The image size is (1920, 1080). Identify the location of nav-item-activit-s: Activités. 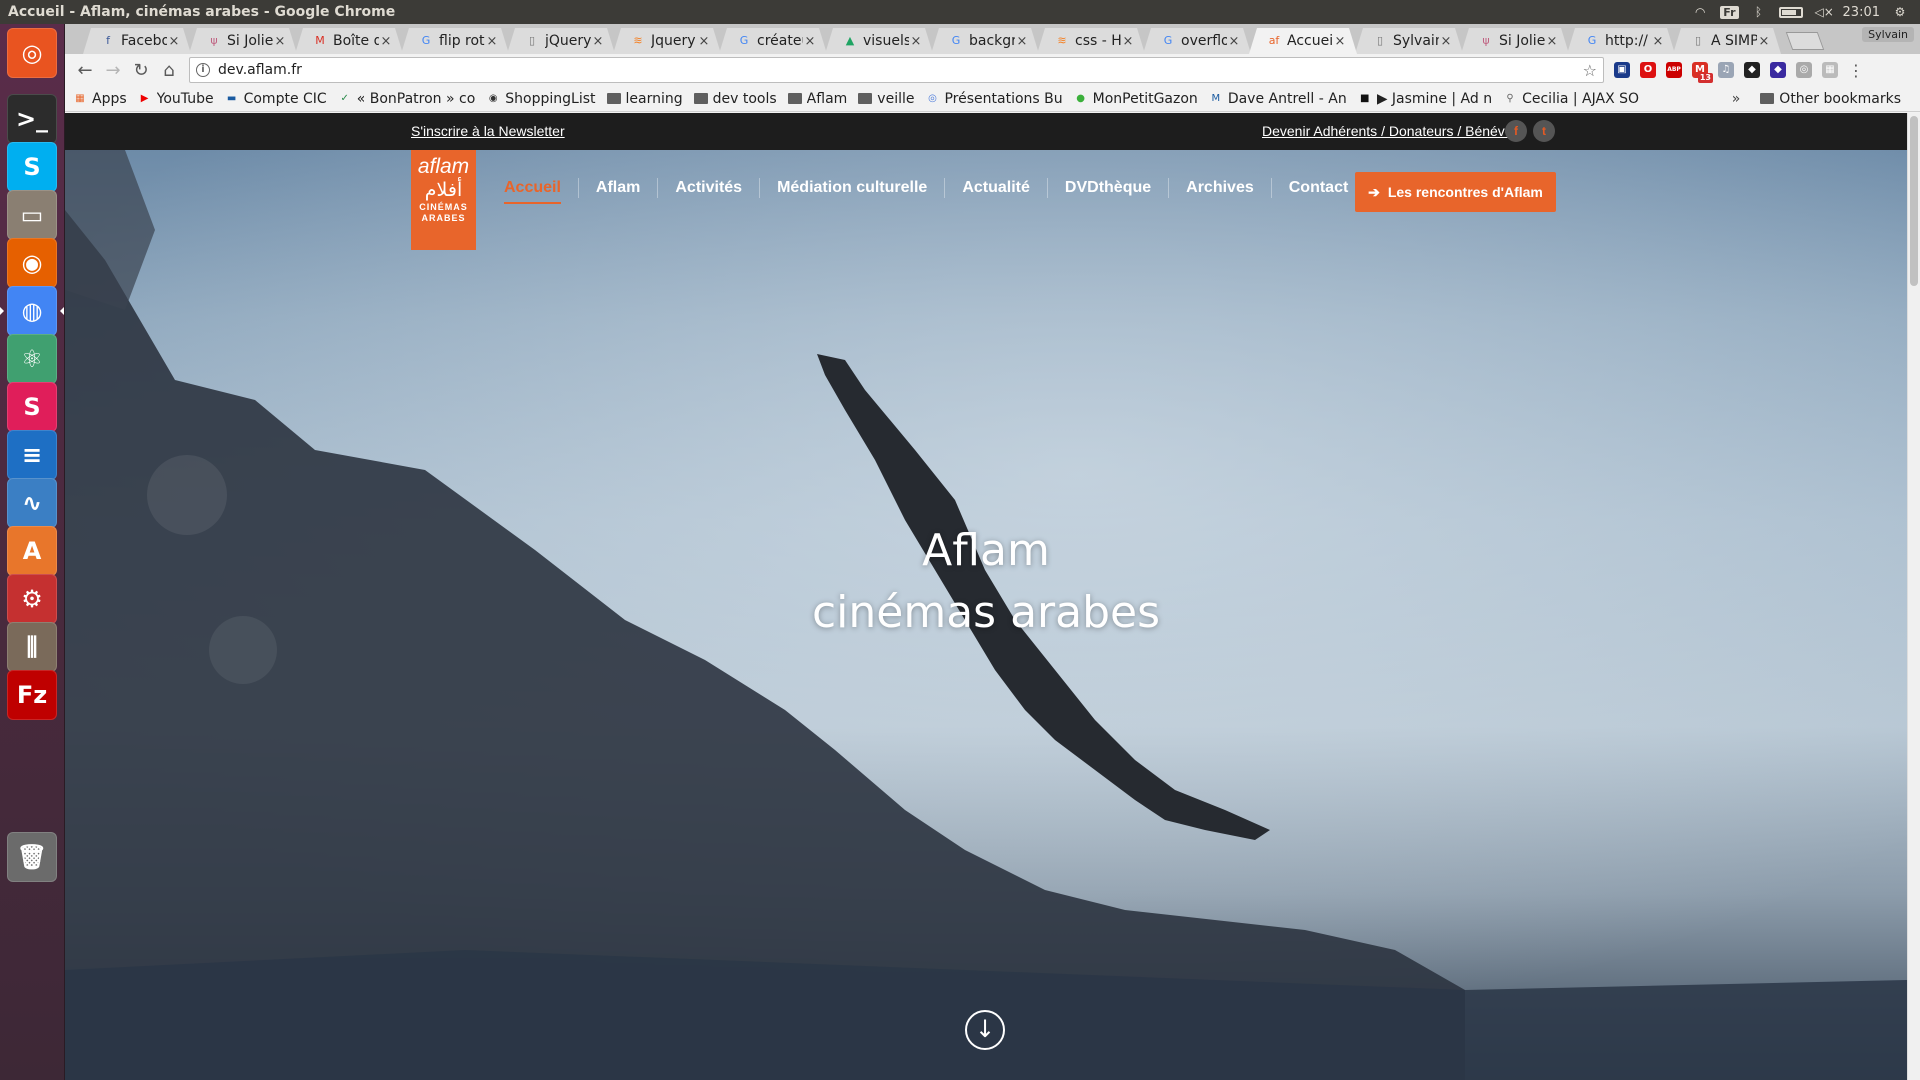
(708, 188).